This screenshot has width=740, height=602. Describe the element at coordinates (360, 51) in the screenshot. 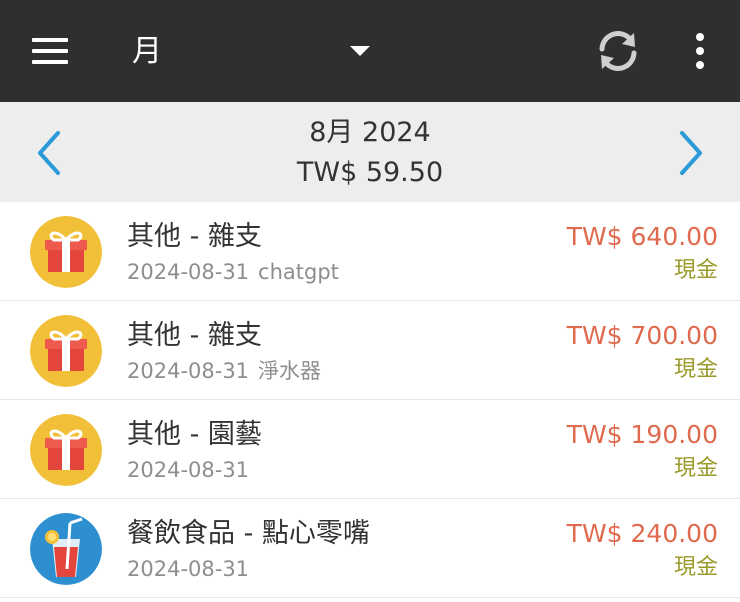

I see `period-dropdown-icon` at that location.